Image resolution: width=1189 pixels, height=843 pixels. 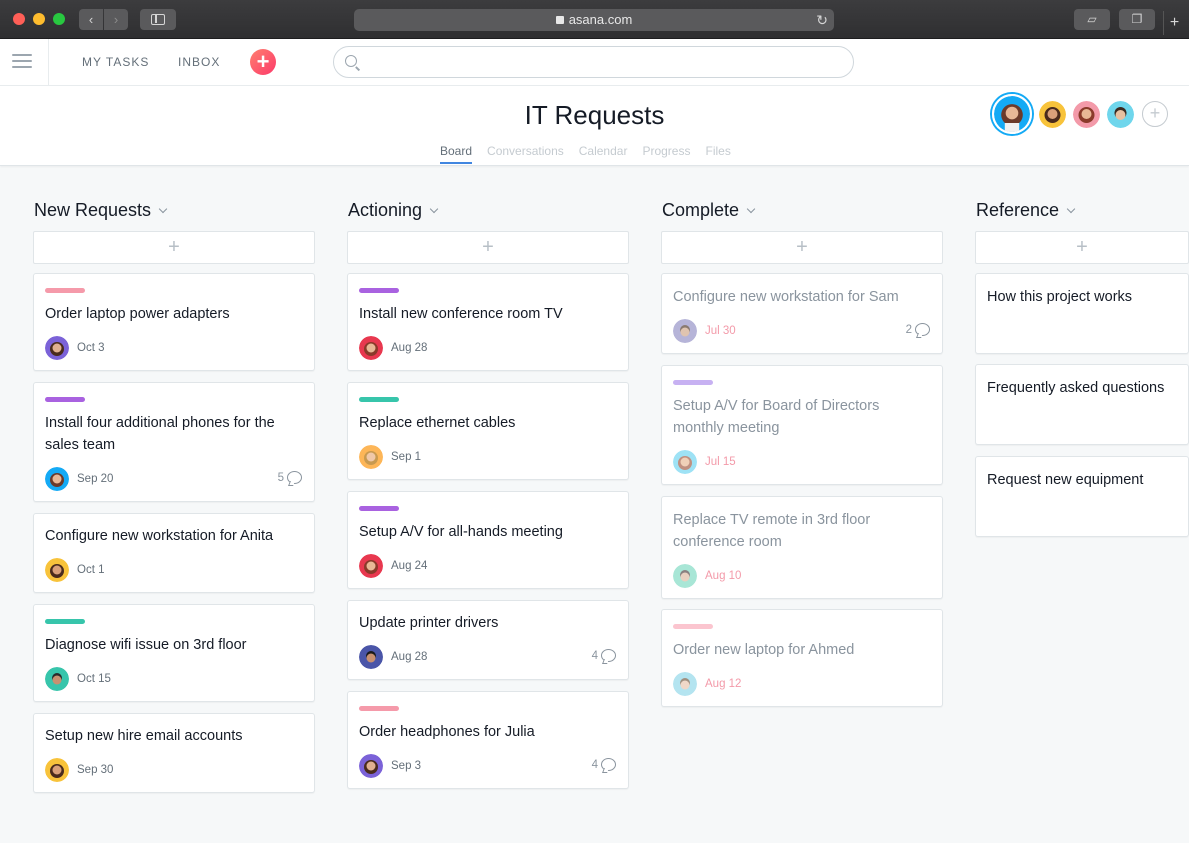 I want to click on search-input, so click(x=601, y=62).